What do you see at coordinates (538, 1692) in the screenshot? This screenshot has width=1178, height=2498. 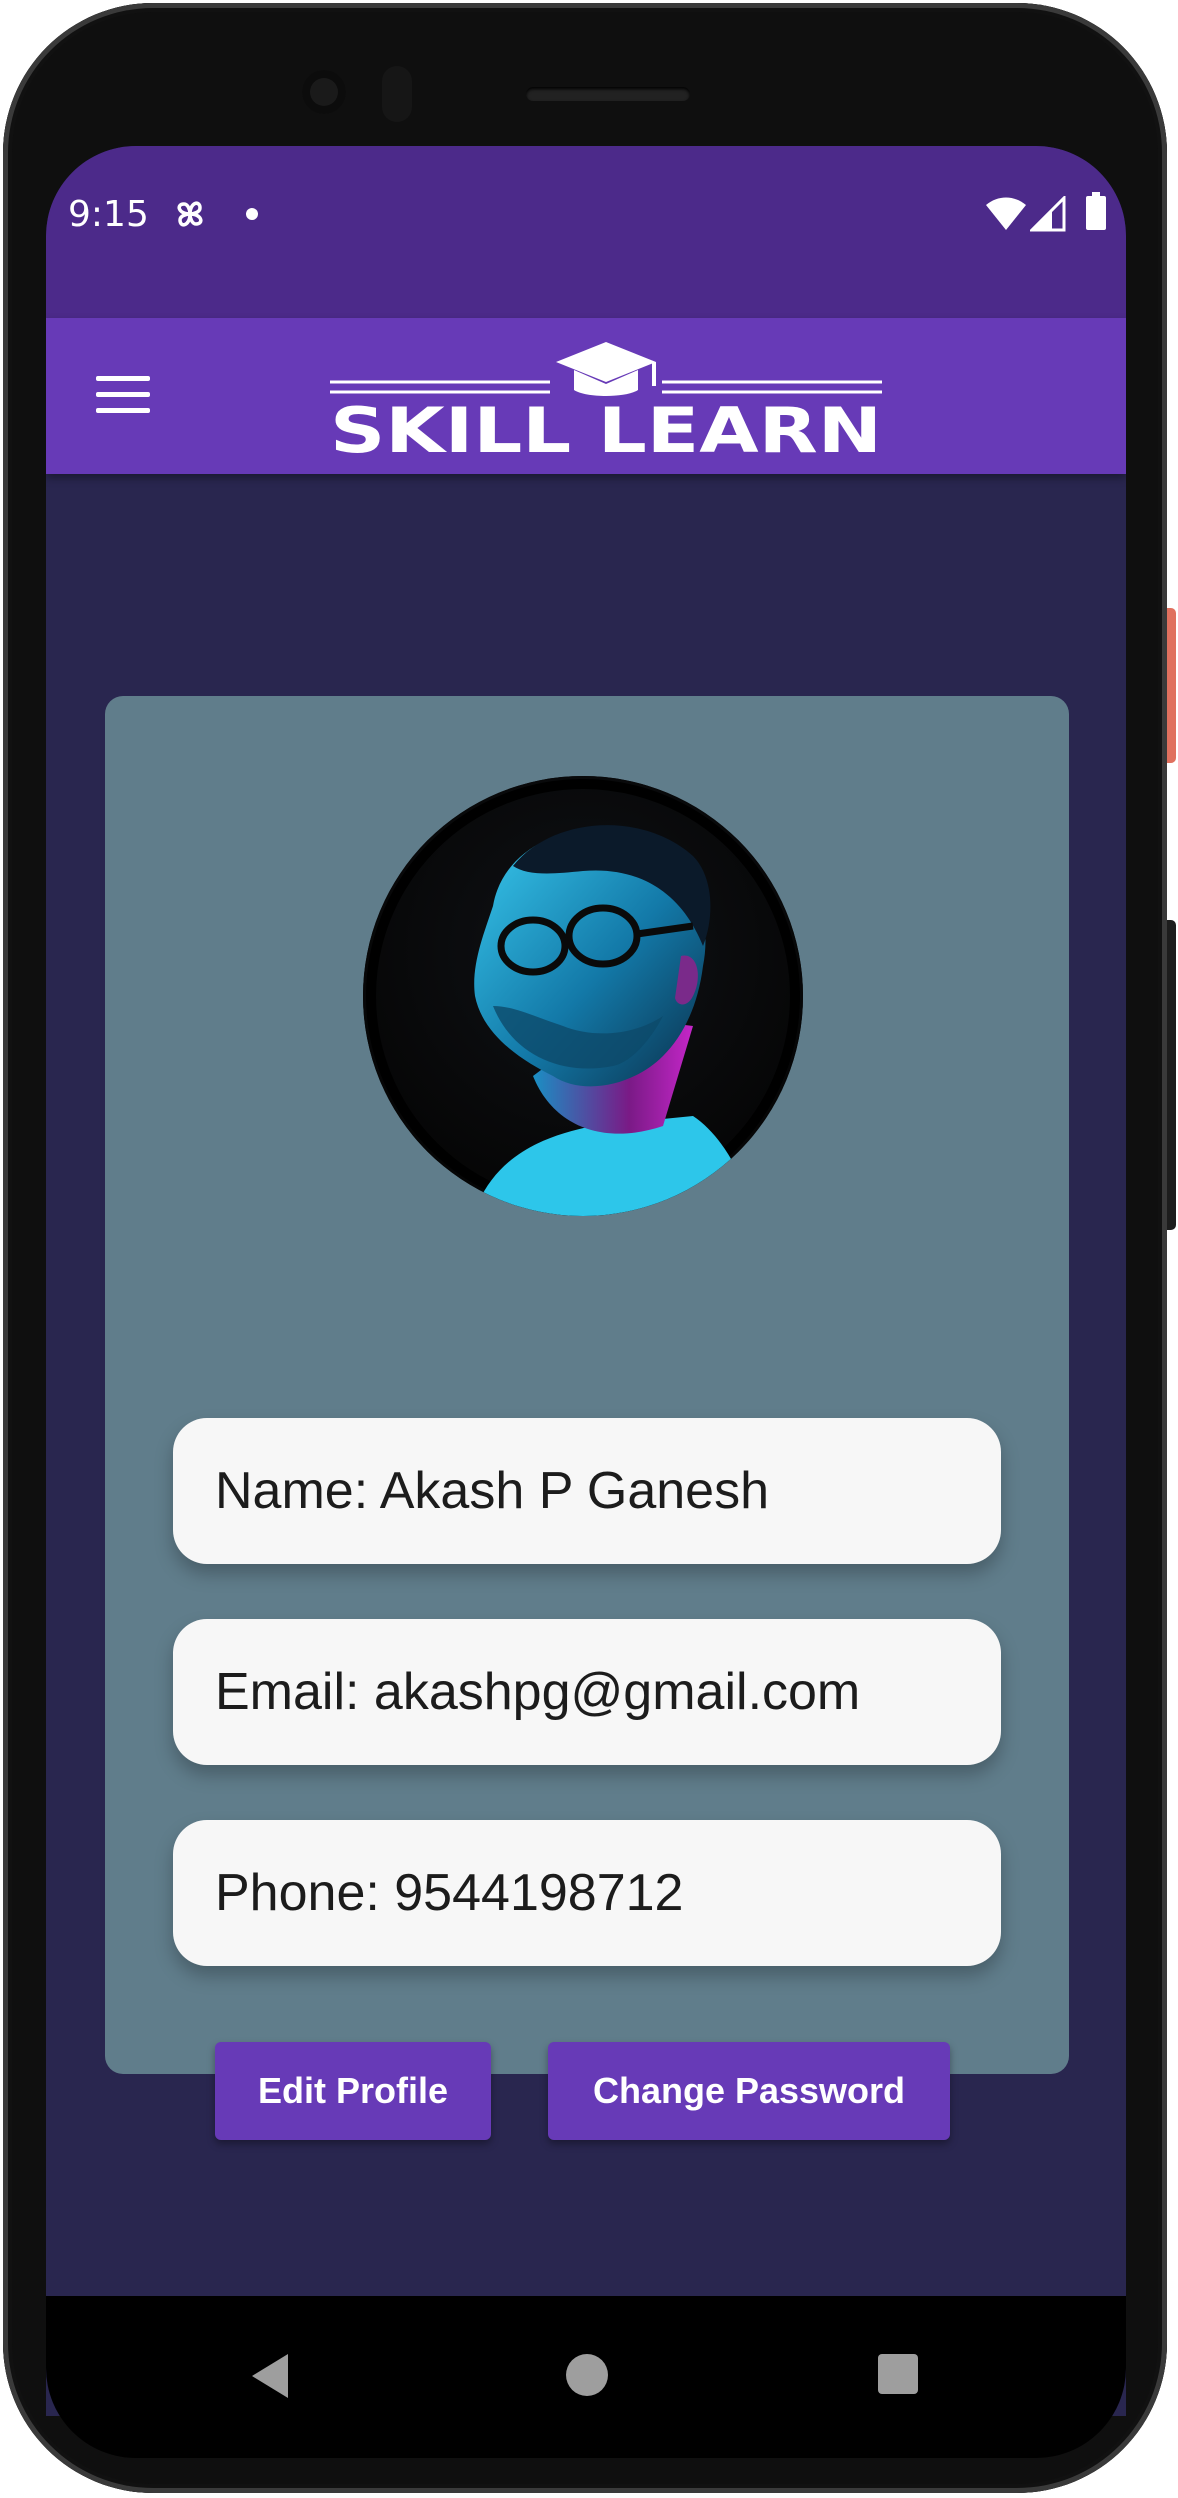 I see `email-text: Email: akashpg@gmail.com` at bounding box center [538, 1692].